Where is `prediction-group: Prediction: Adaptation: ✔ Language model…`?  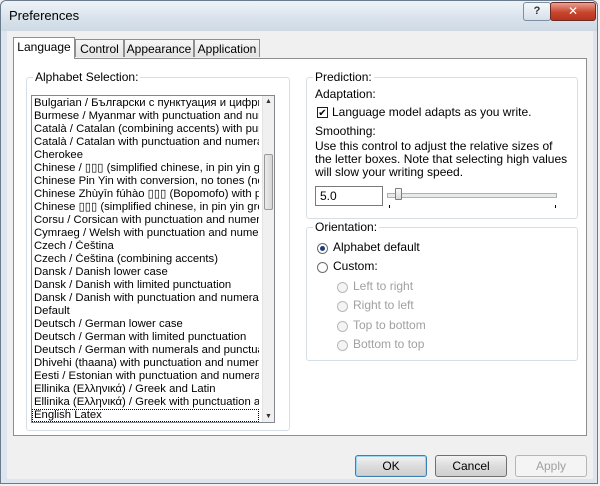 prediction-group: Prediction: Adaptation: ✔ Language model… is located at coordinates (442, 144).